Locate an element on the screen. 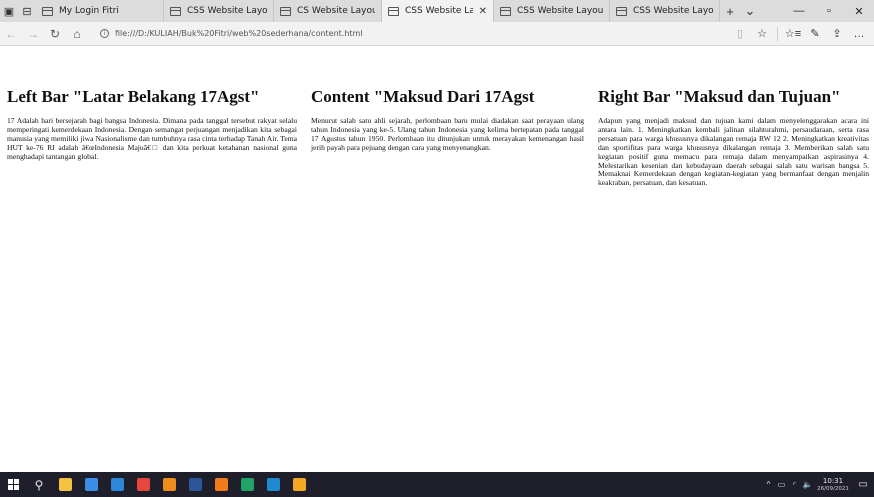  mail-icon is located at coordinates (117, 484).